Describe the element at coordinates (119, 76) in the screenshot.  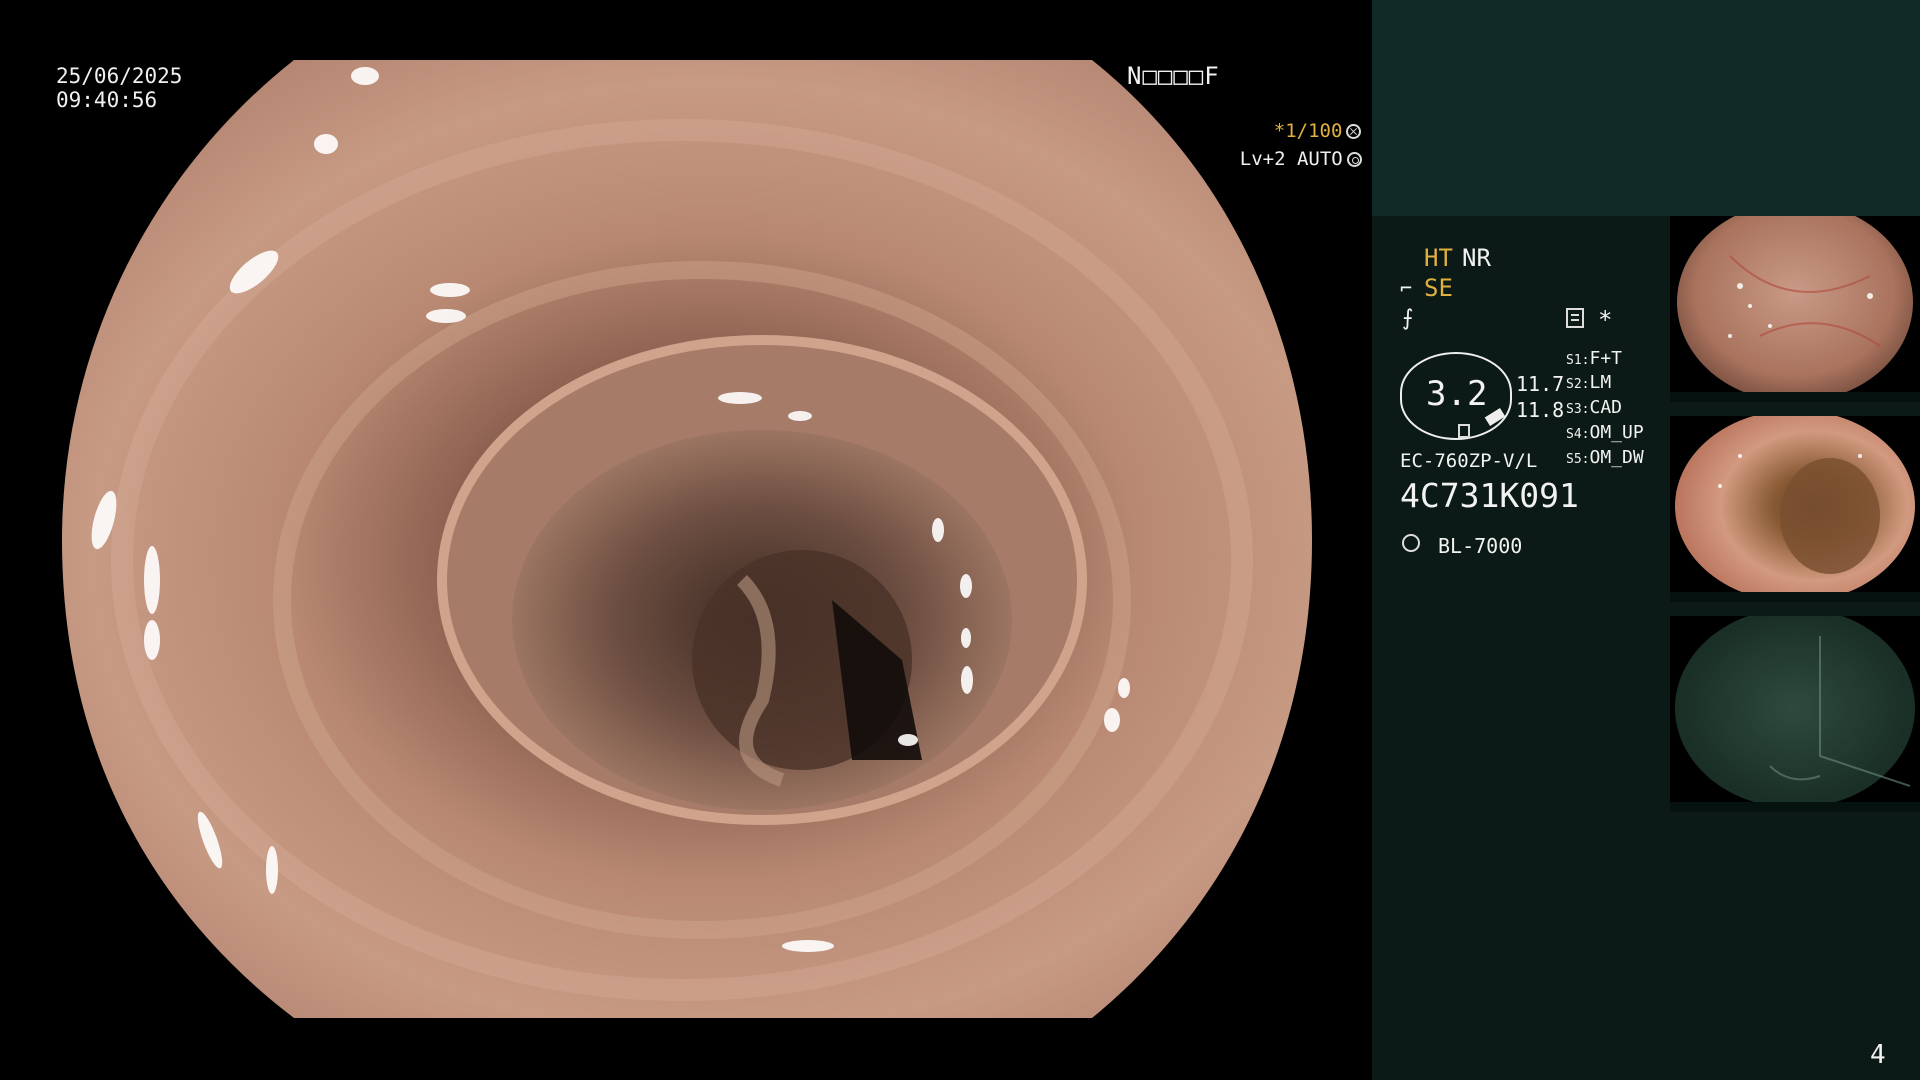
I see `date-readout: 25/06/2025` at that location.